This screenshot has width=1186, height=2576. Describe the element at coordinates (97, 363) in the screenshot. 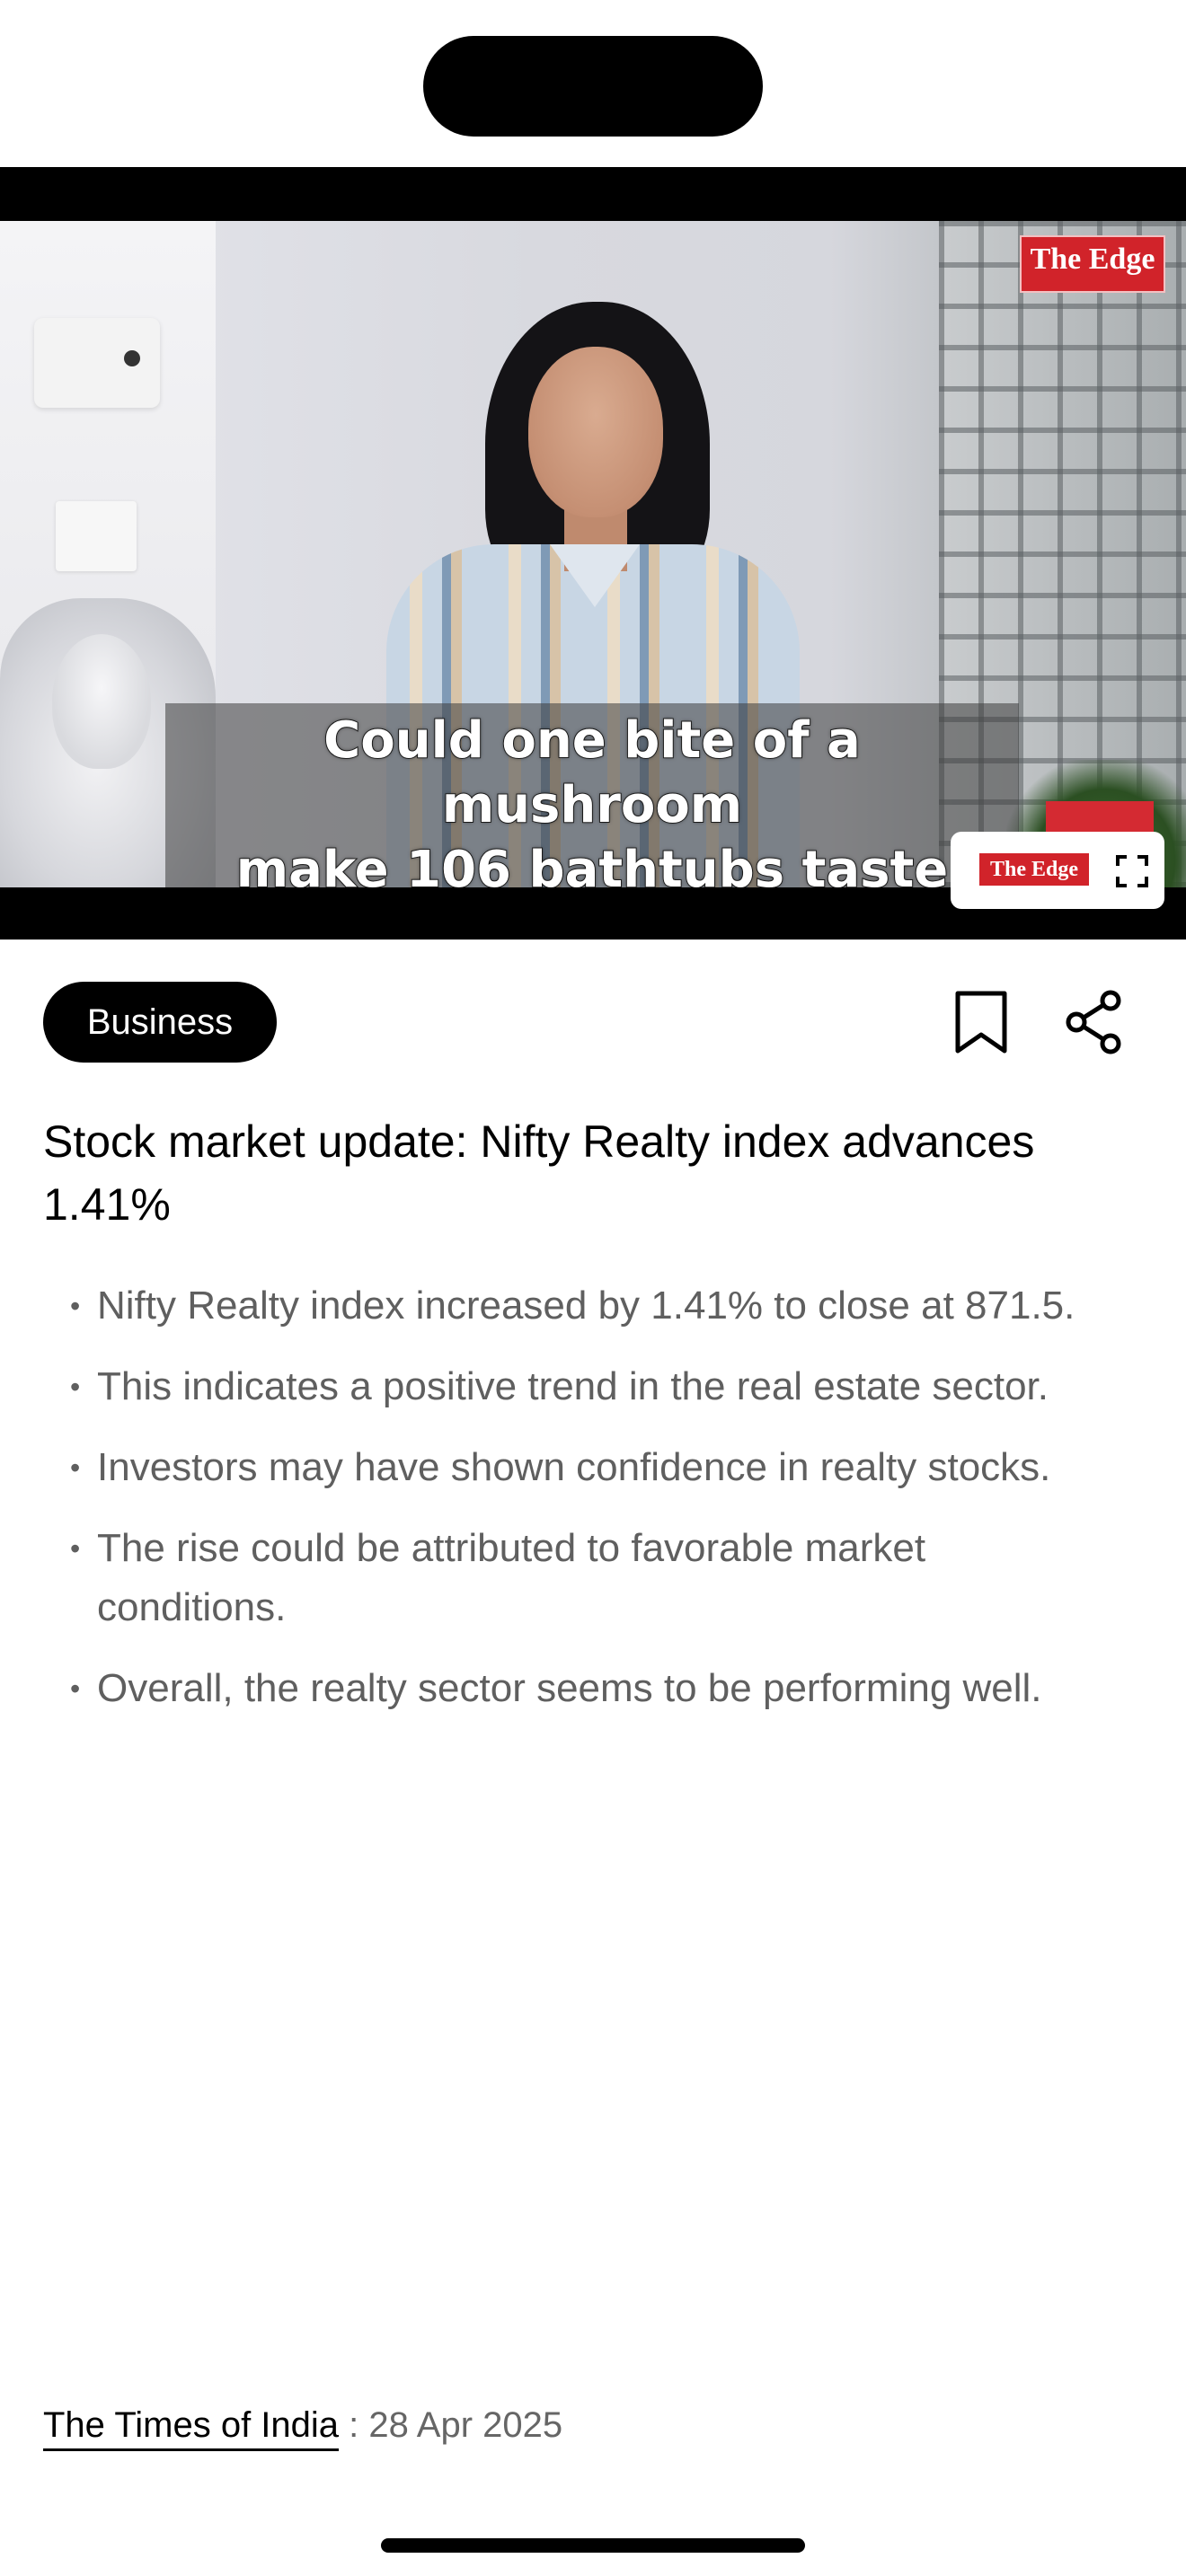

I see `video-wall-device` at that location.